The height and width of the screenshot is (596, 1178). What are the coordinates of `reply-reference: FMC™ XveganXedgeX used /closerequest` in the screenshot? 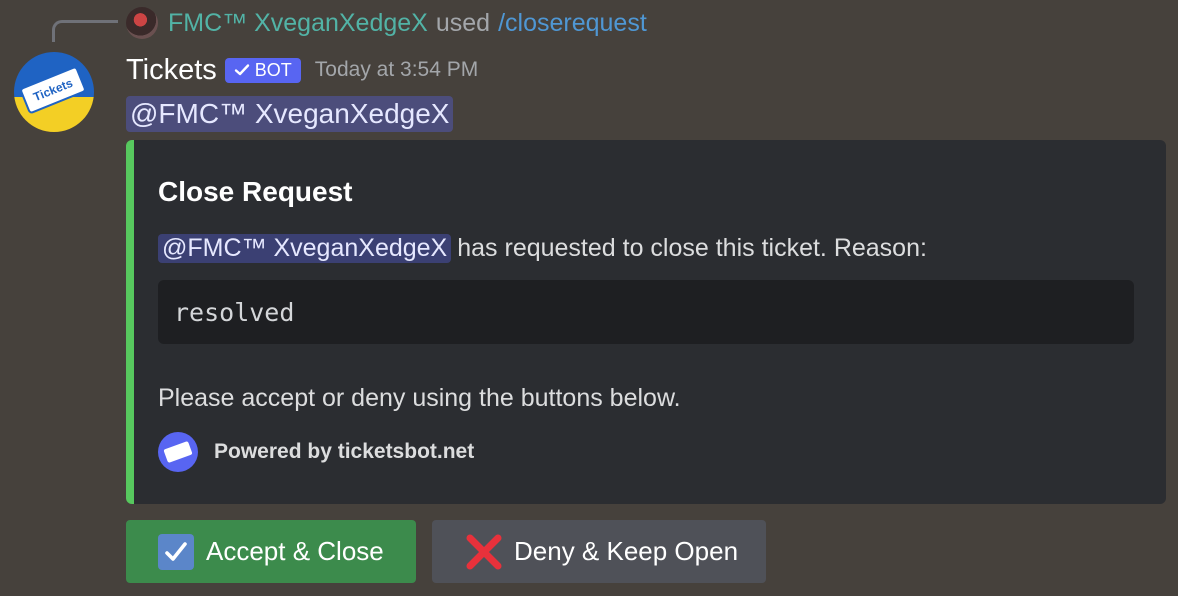 It's located at (386, 23).